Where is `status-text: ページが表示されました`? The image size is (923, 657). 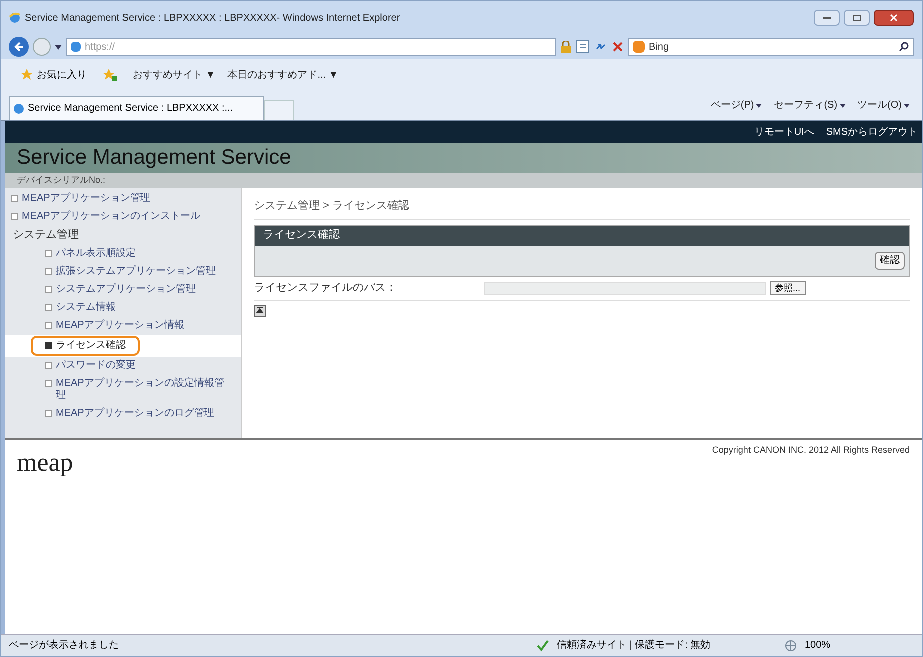
status-text: ページが表示されました is located at coordinates (64, 645).